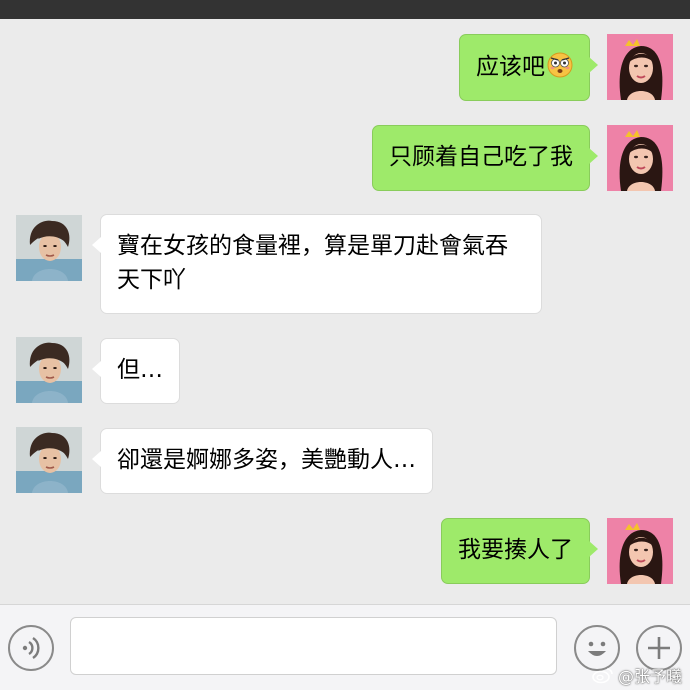 Image resolution: width=690 pixels, height=690 pixels. What do you see at coordinates (560, 65) in the screenshot?
I see `flushed-face-emoji` at bounding box center [560, 65].